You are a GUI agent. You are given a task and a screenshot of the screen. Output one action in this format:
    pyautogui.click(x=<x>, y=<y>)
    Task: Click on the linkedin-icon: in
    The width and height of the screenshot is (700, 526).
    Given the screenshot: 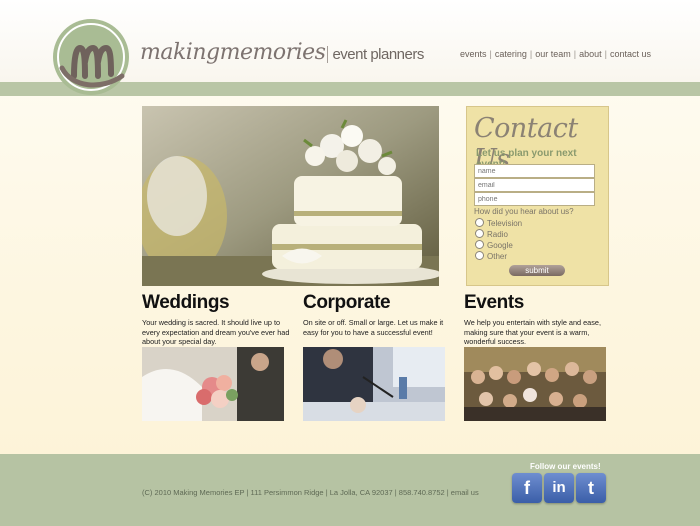 What is the action you would take?
    pyautogui.click(x=559, y=488)
    